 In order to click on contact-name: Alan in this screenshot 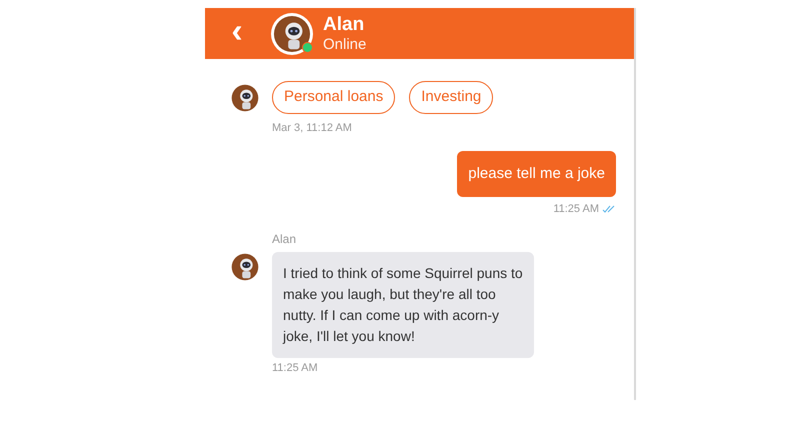, I will do `click(344, 25)`.